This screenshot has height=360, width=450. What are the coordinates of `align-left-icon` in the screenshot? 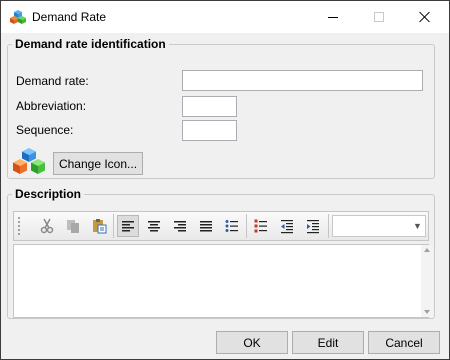 It's located at (128, 226).